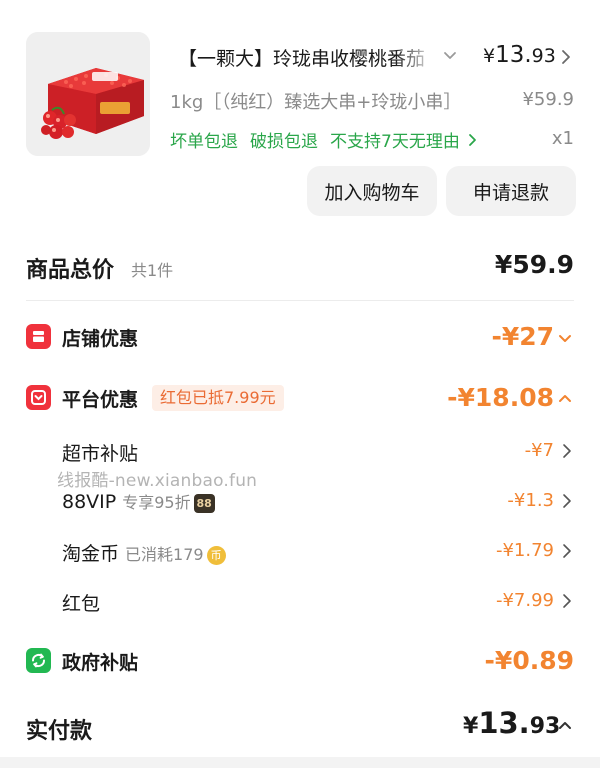 This screenshot has width=600, height=768. I want to click on service-tag: 不支持7天无理由, so click(395, 142).